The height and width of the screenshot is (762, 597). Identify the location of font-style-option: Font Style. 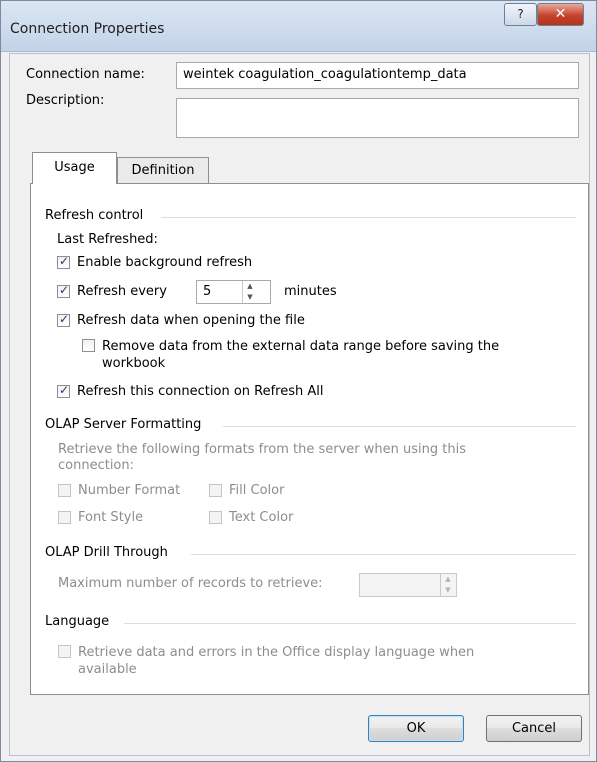
(100, 517).